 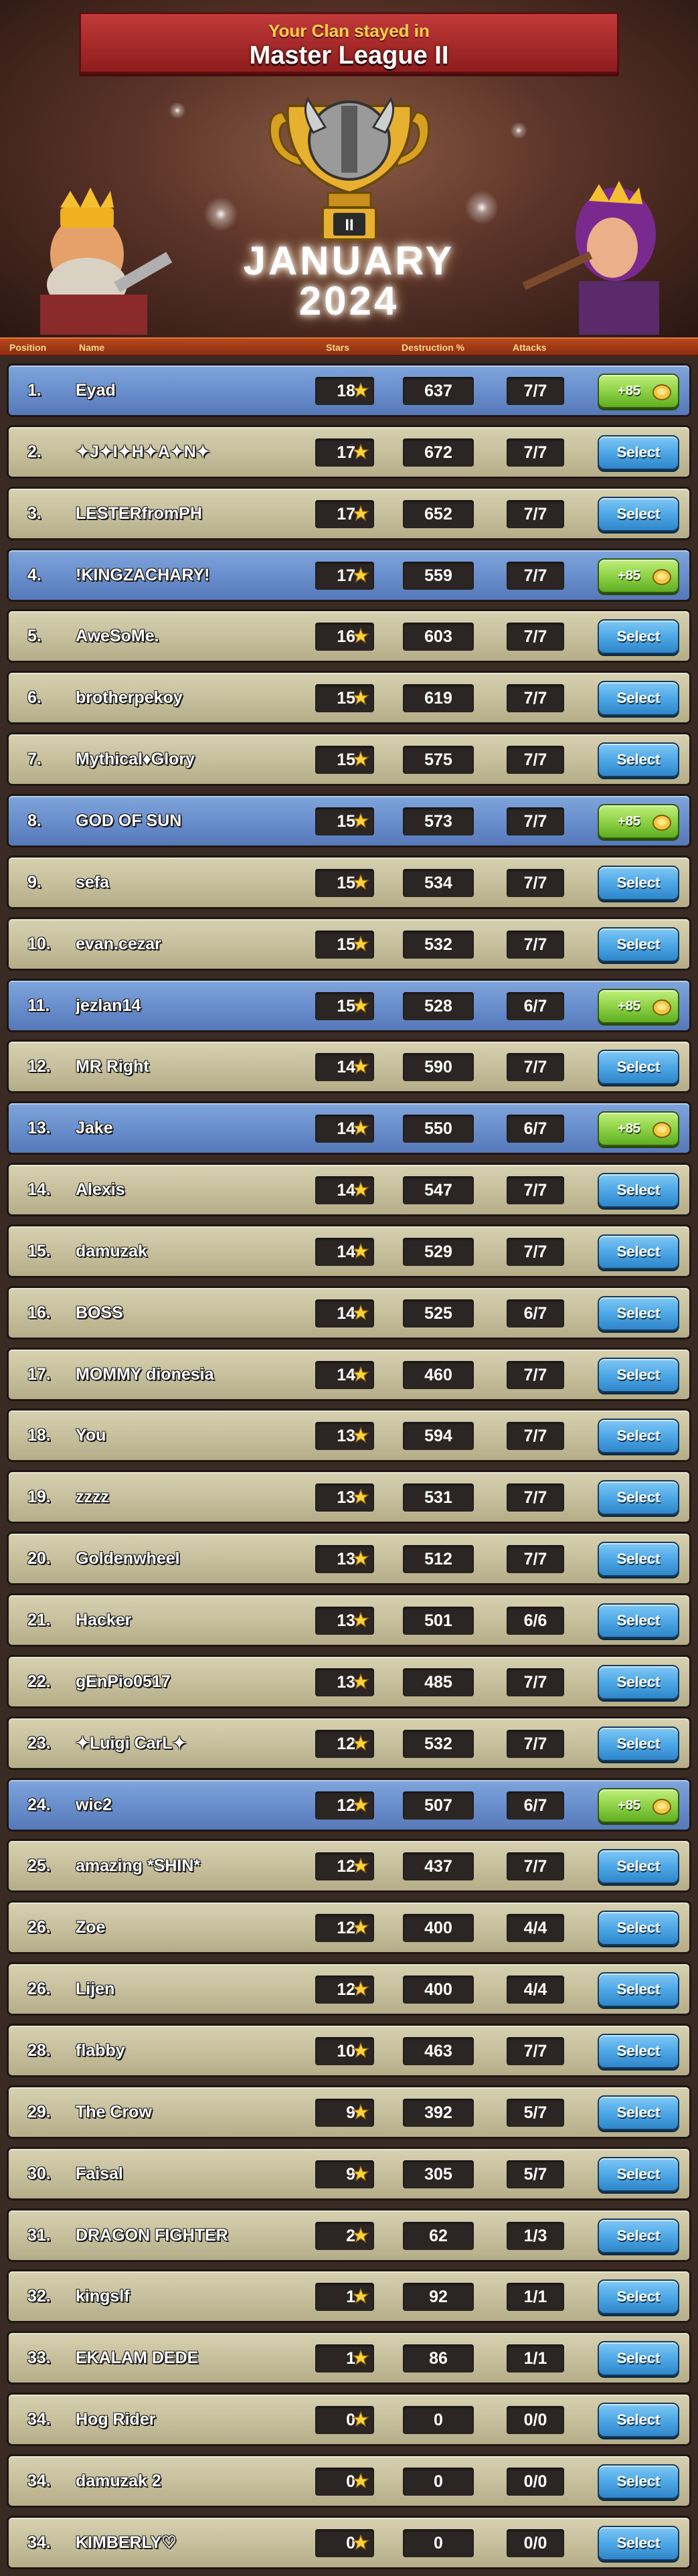 I want to click on stars-box: 13, so click(x=344, y=1621).